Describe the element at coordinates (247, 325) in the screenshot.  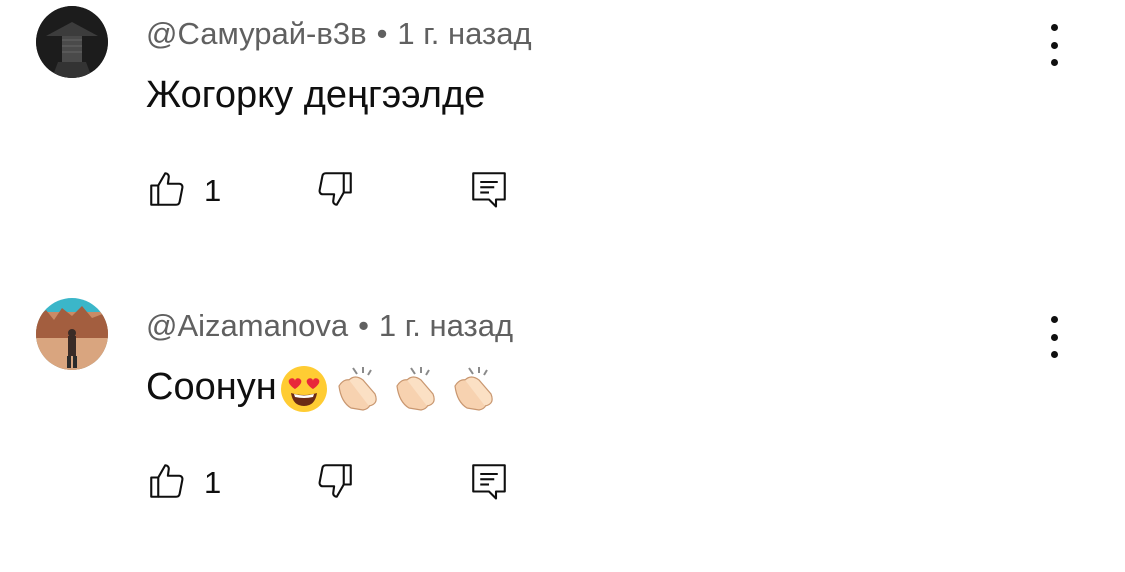
I see `author-name: @Aizamanova` at that location.